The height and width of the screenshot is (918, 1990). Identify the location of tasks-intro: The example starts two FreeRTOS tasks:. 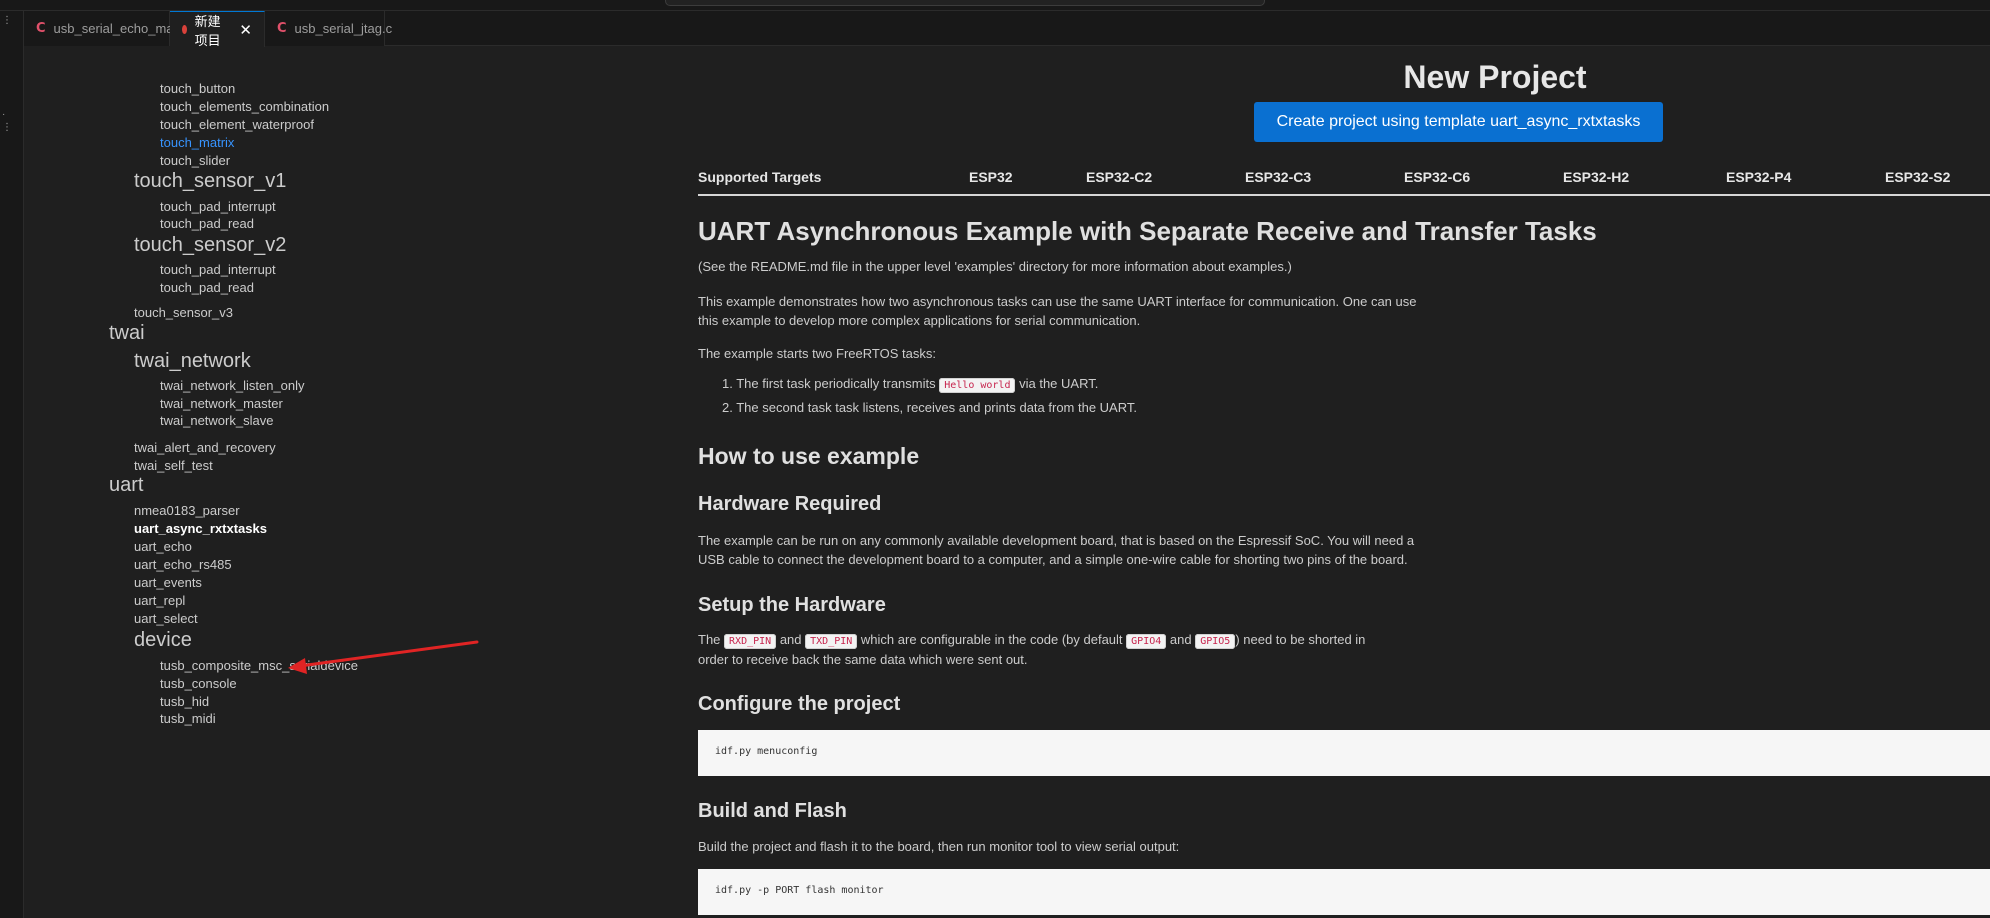
(817, 353).